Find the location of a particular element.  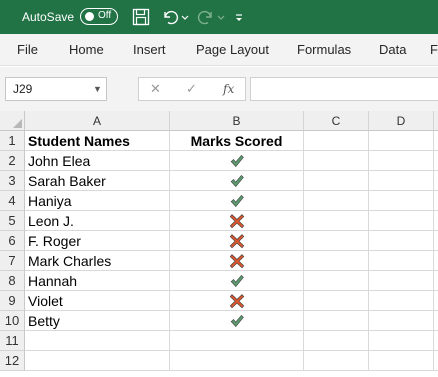

student-name-cell: Mark Charles is located at coordinates (97, 261).